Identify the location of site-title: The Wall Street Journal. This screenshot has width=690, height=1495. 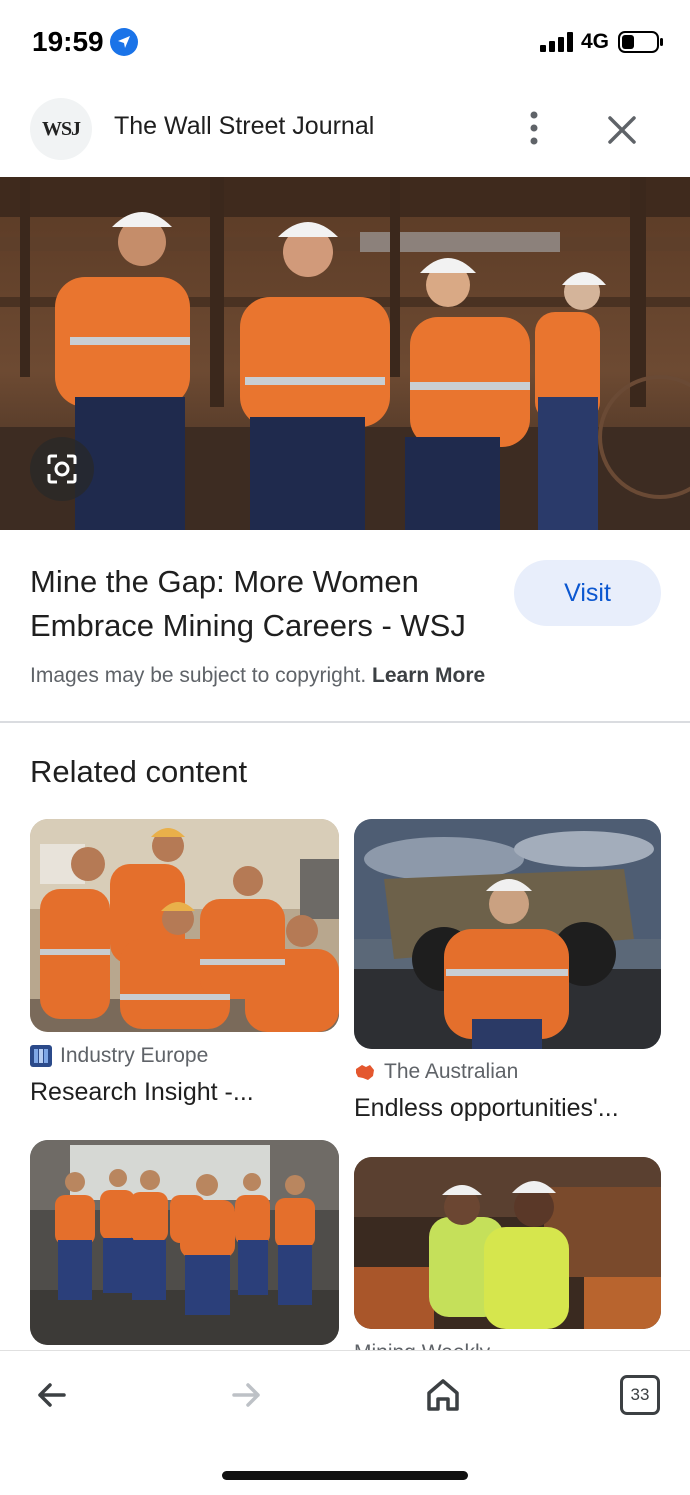
(244, 126).